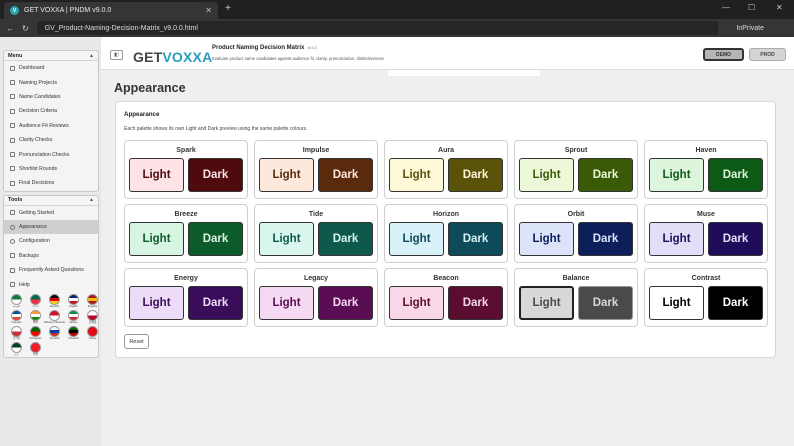 This screenshot has width=794, height=446. I want to click on palette-legacy: Legacy Light Dark, so click(316, 297).